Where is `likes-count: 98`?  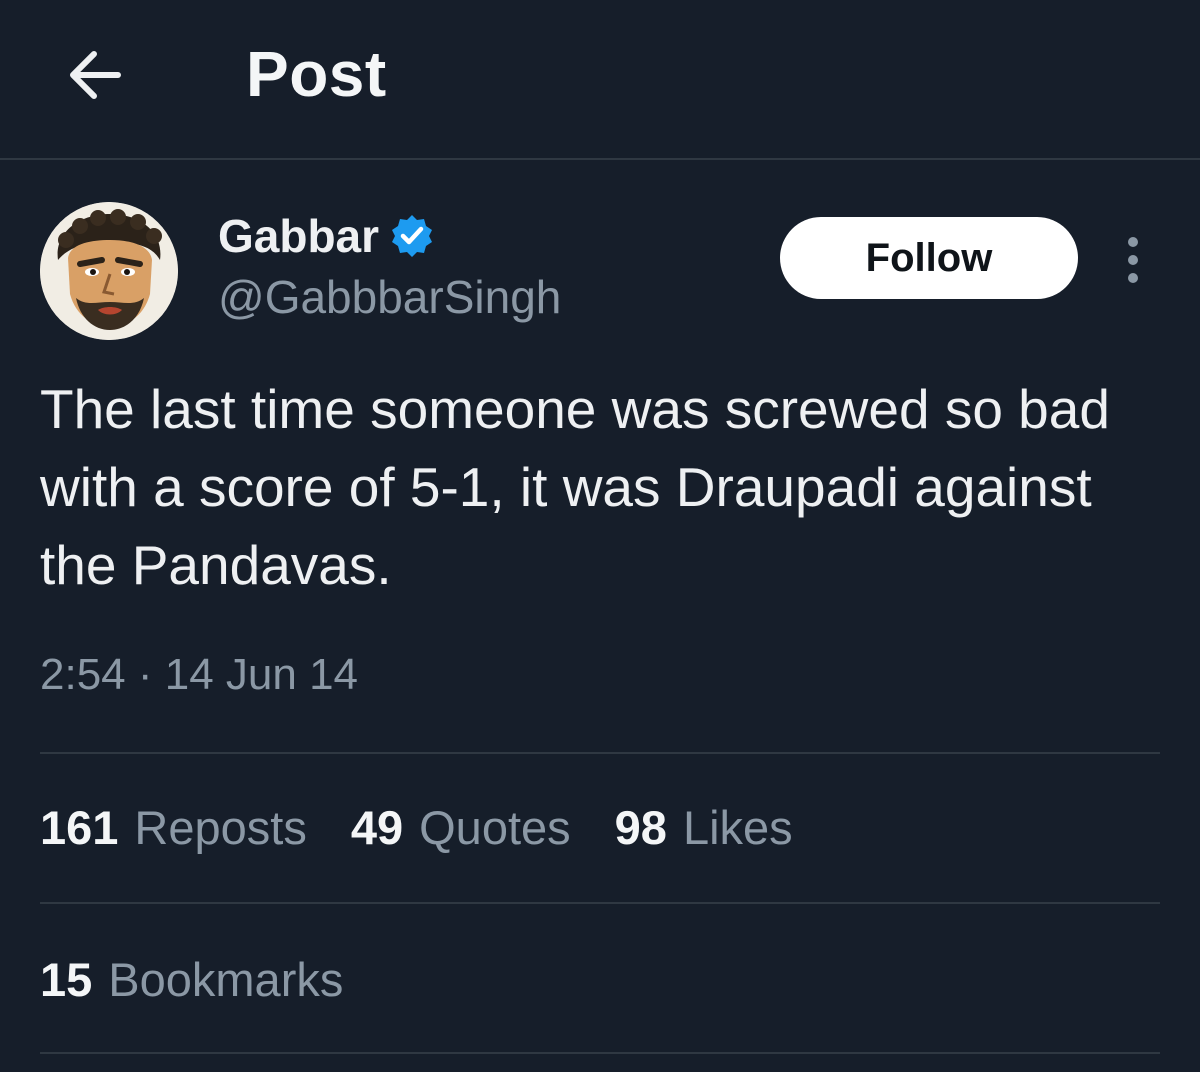 likes-count: 98 is located at coordinates (640, 827).